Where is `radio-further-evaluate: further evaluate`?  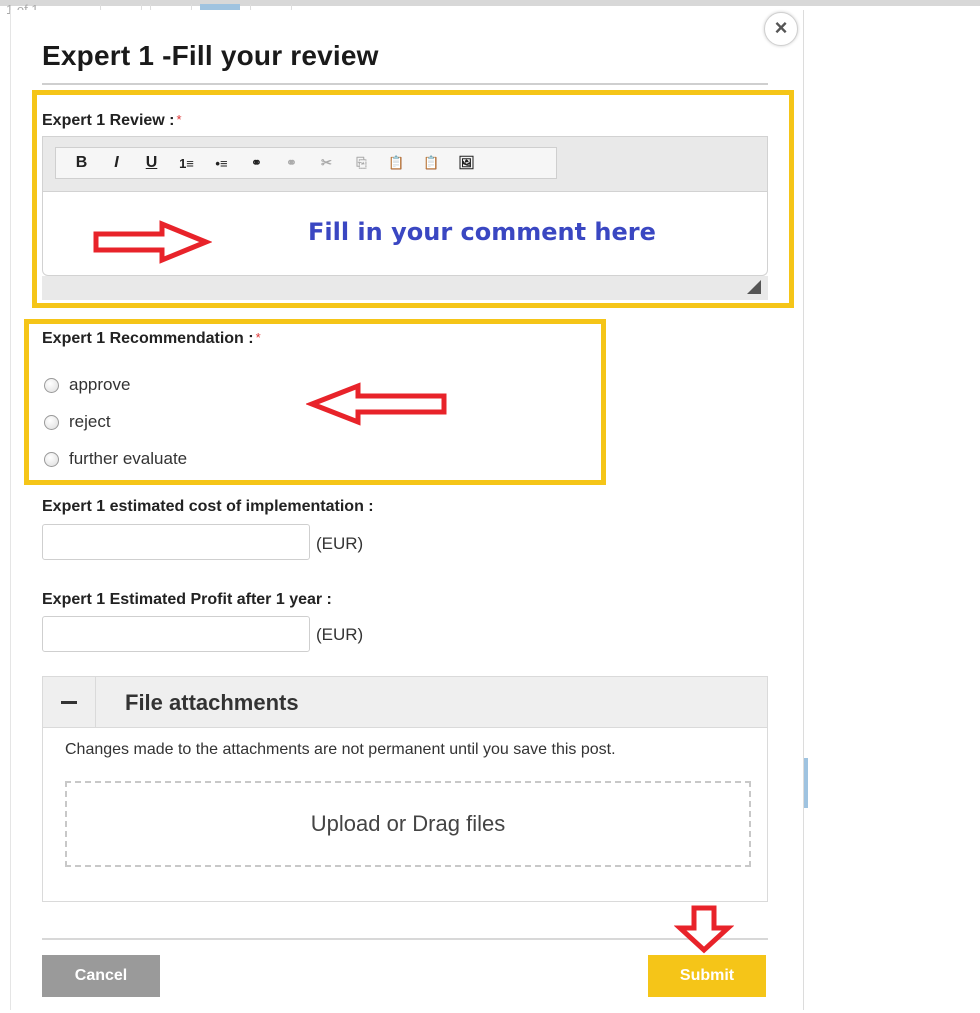
radio-further-evaluate: further evaluate is located at coordinates (115, 459).